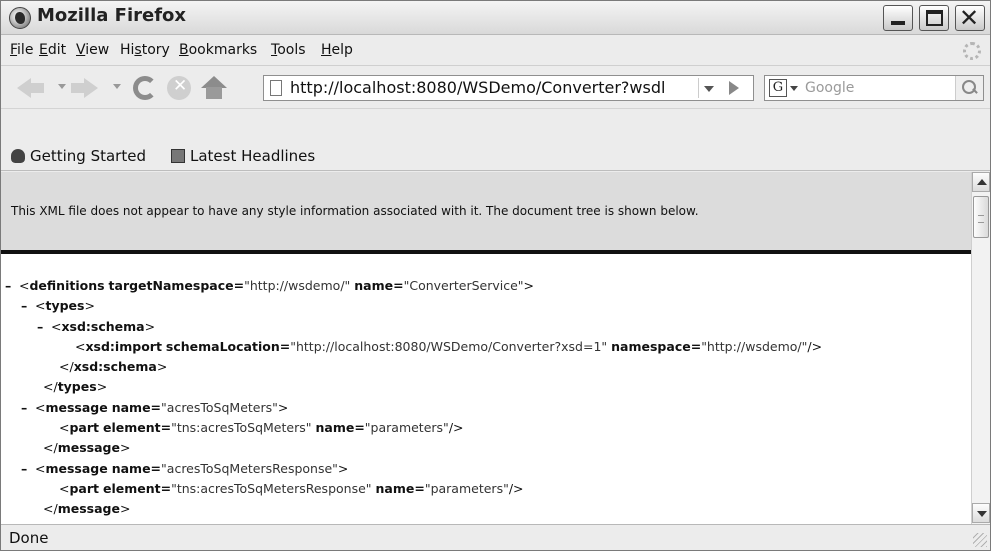  Describe the element at coordinates (62, 86) in the screenshot. I see `back-dropdown-icon` at that location.